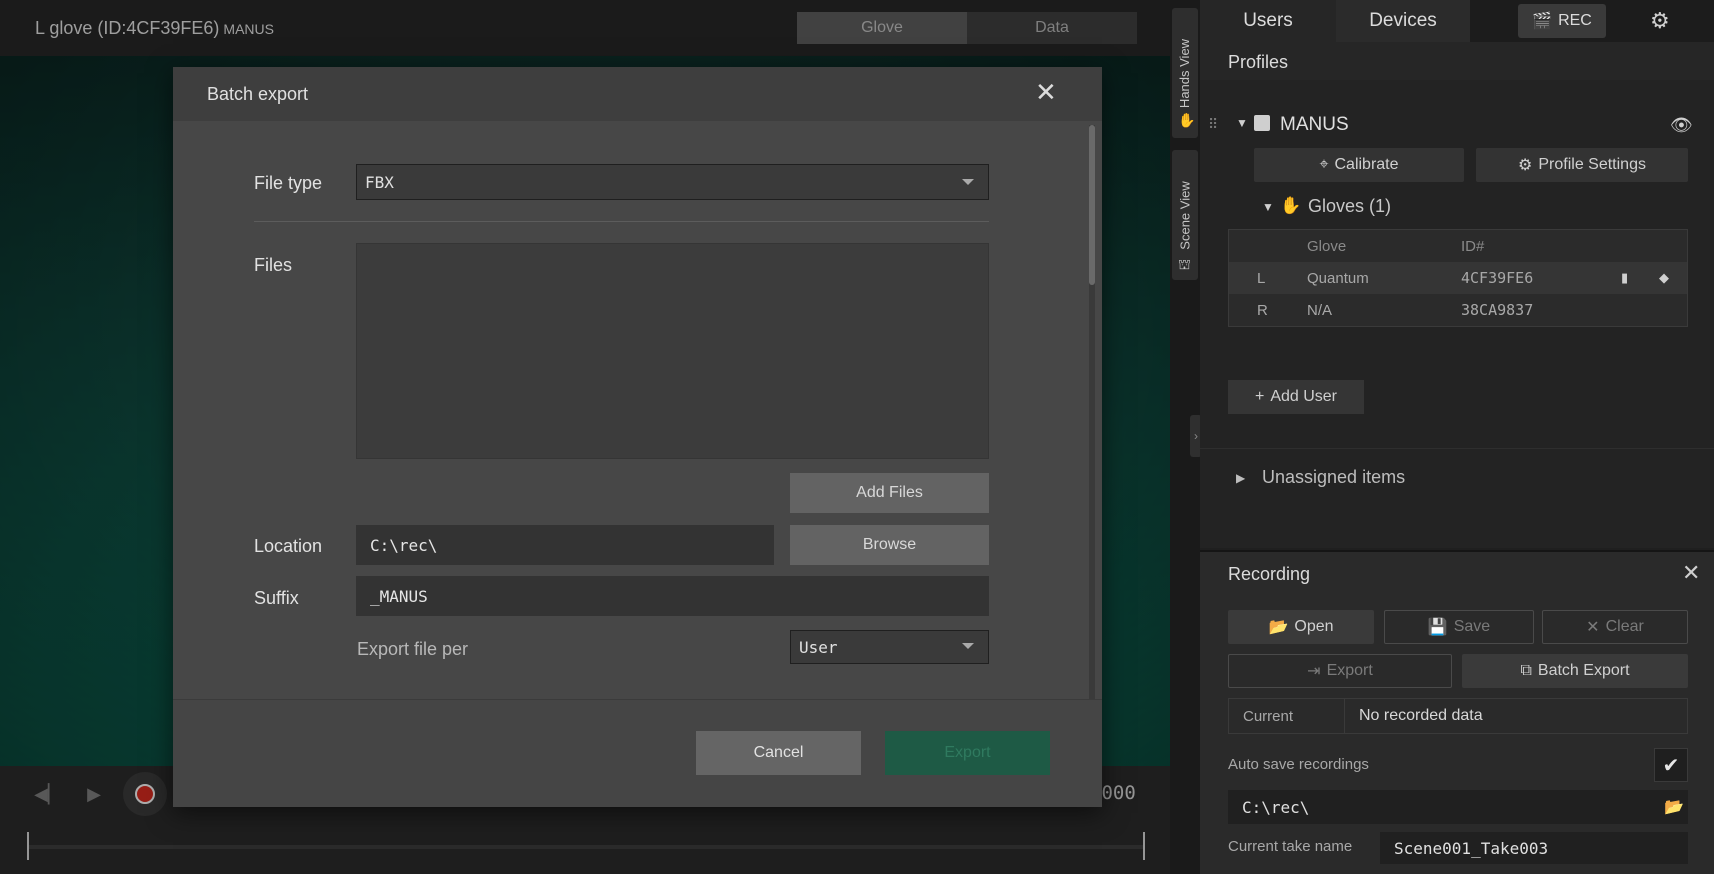 This screenshot has height=874, width=1714. What do you see at coordinates (1437, 627) in the screenshot?
I see `save-icon: 💾` at bounding box center [1437, 627].